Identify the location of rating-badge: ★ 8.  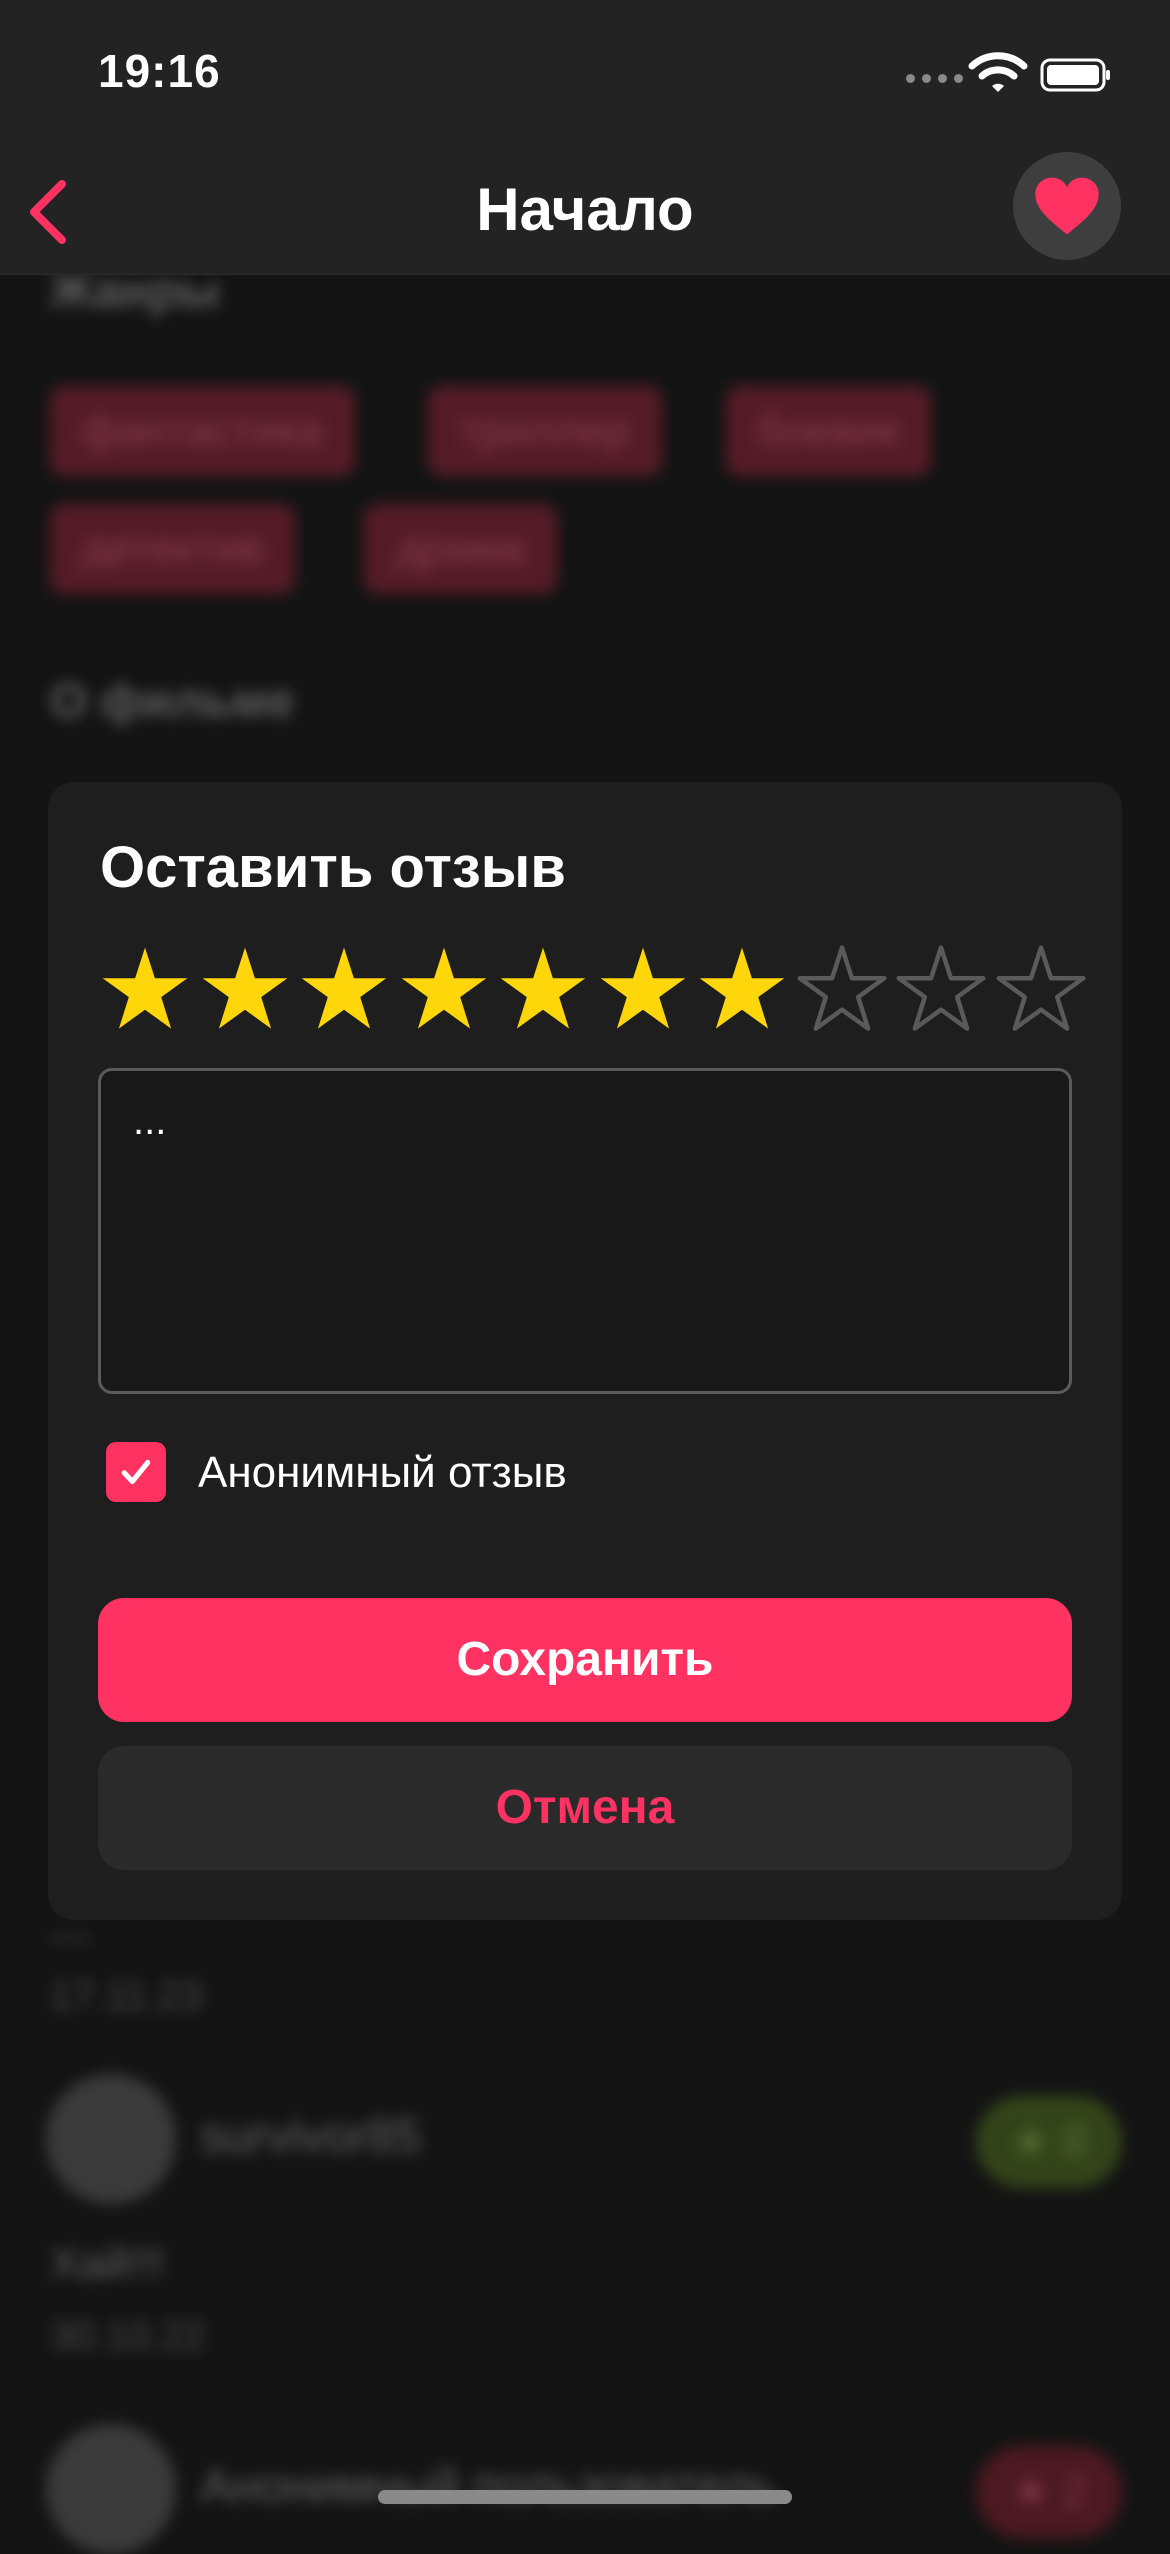
(1049, 2142).